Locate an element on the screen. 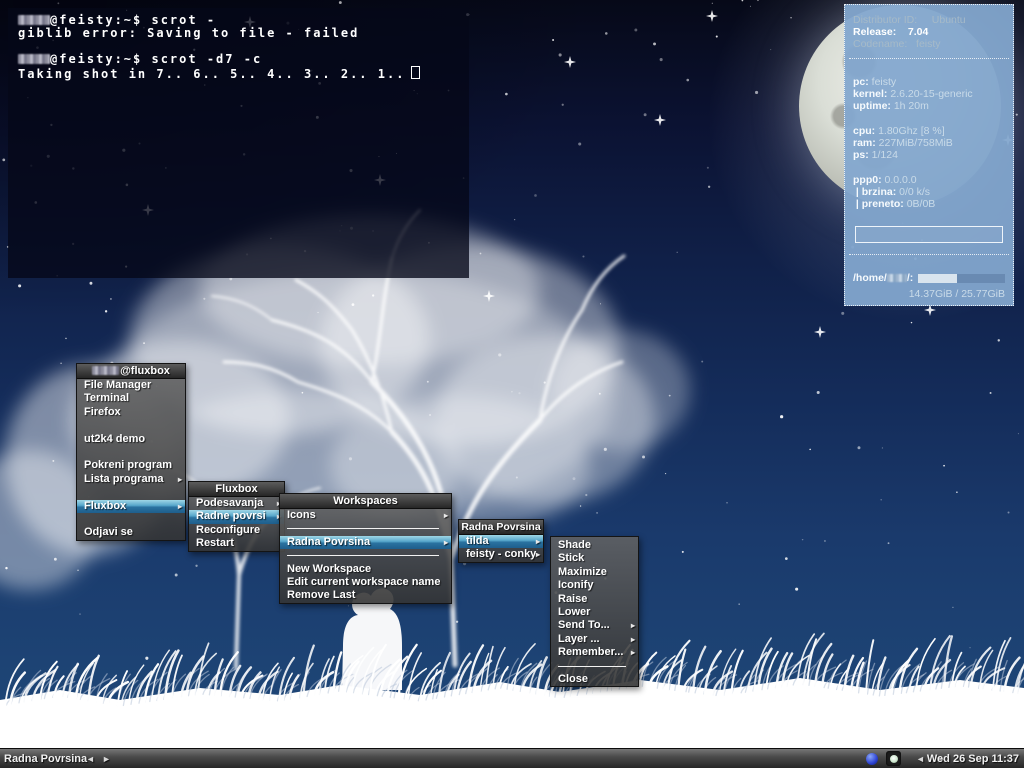 Image resolution: width=1024 pixels, height=768 pixels. menu-item-lista-programa: Lista programa ▸ is located at coordinates (131, 479).